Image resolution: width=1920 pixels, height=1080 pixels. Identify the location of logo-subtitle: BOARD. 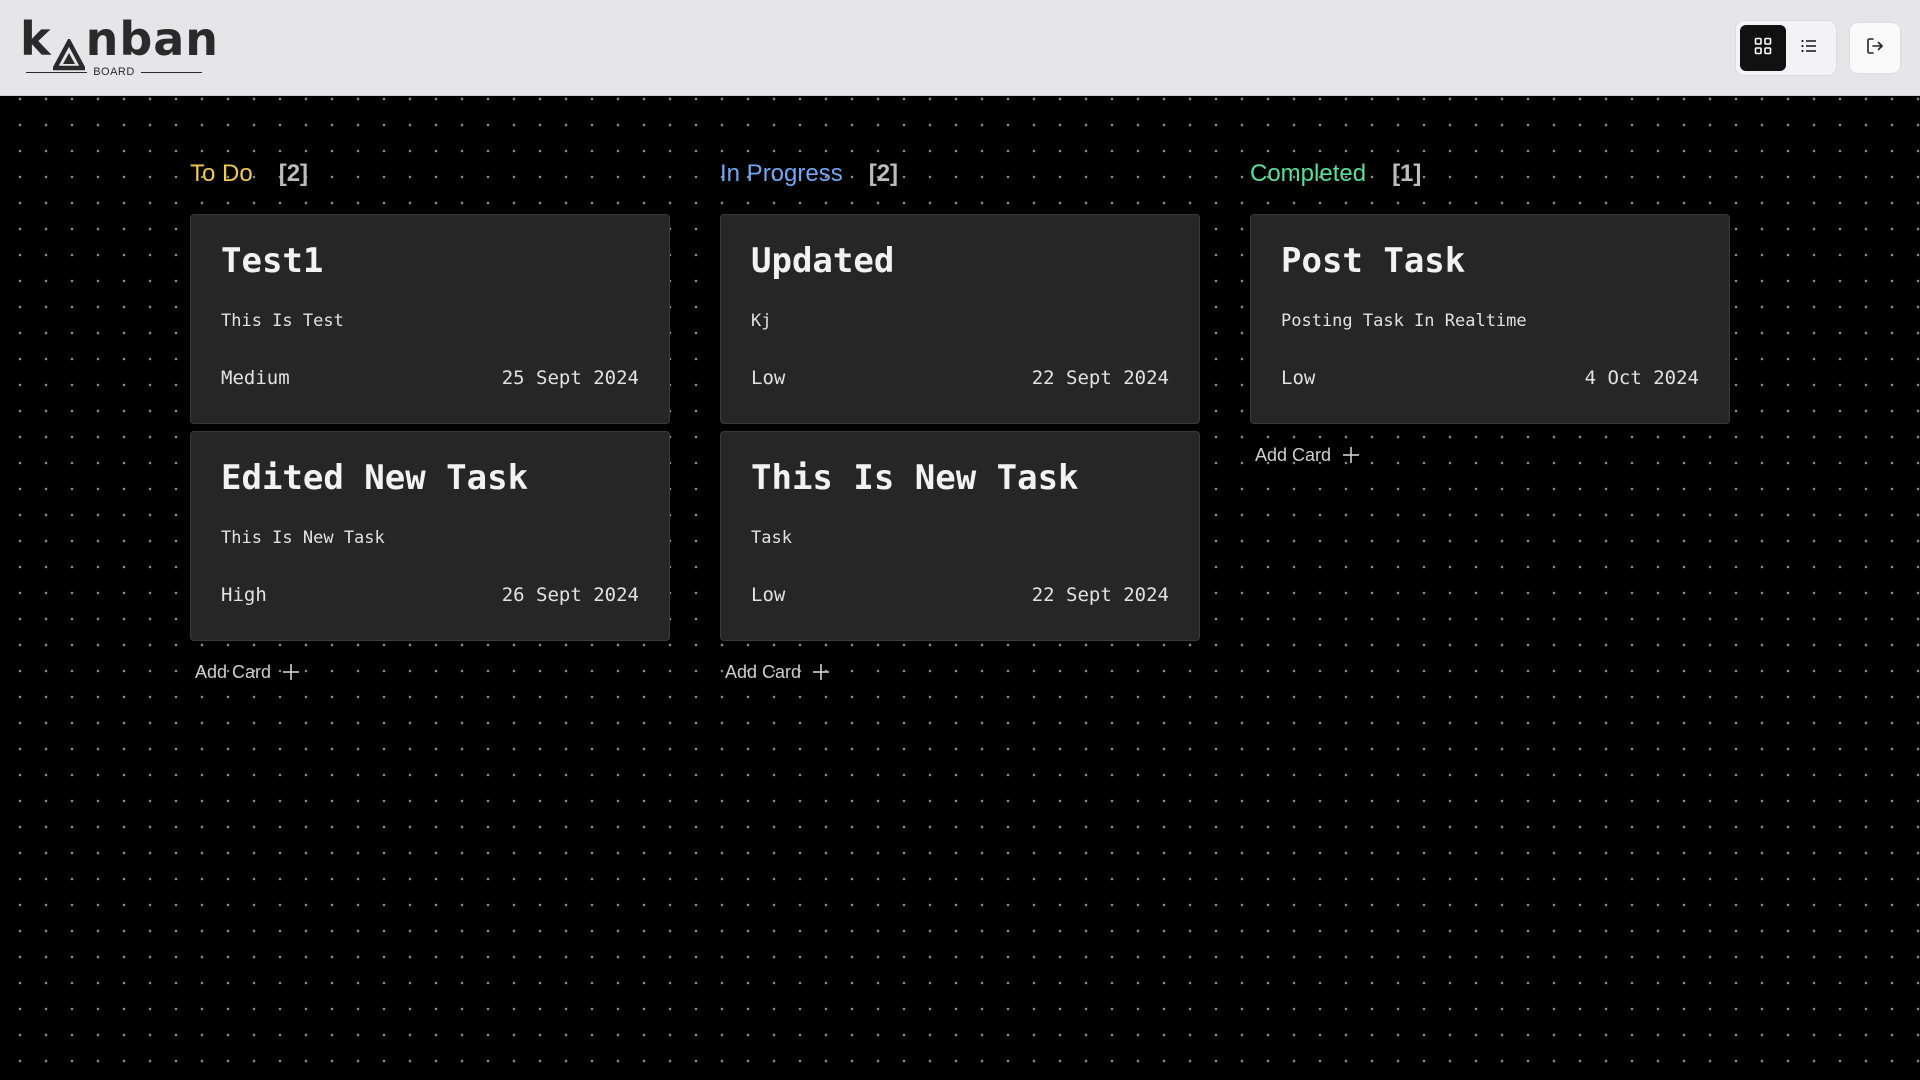
(114, 72).